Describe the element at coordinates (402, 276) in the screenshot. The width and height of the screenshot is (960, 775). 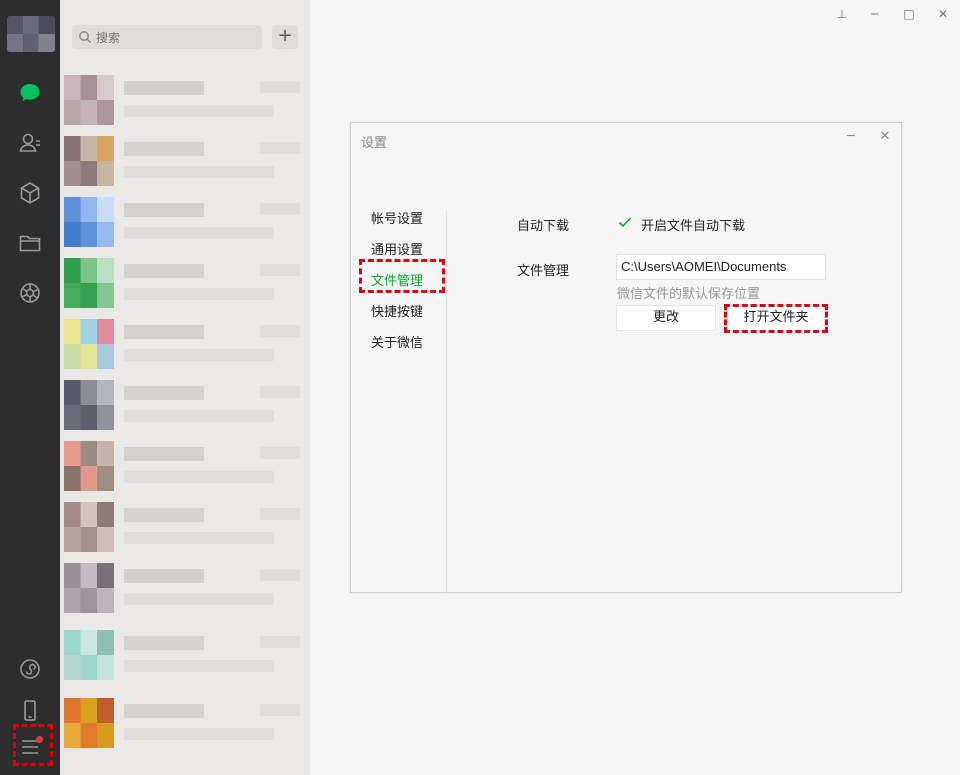
I see `sidebar-highlight-box` at that location.